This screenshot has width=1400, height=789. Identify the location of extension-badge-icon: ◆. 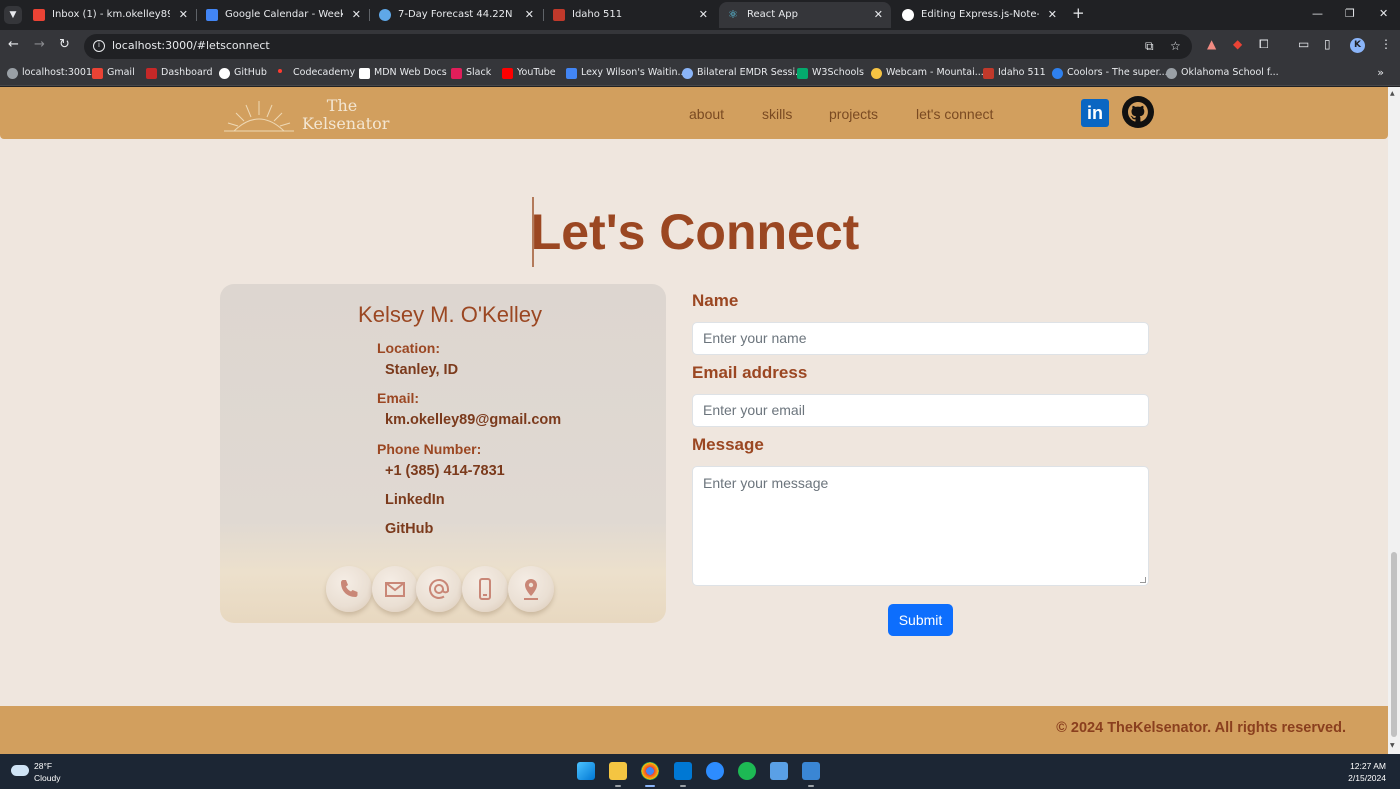
(1237, 44).